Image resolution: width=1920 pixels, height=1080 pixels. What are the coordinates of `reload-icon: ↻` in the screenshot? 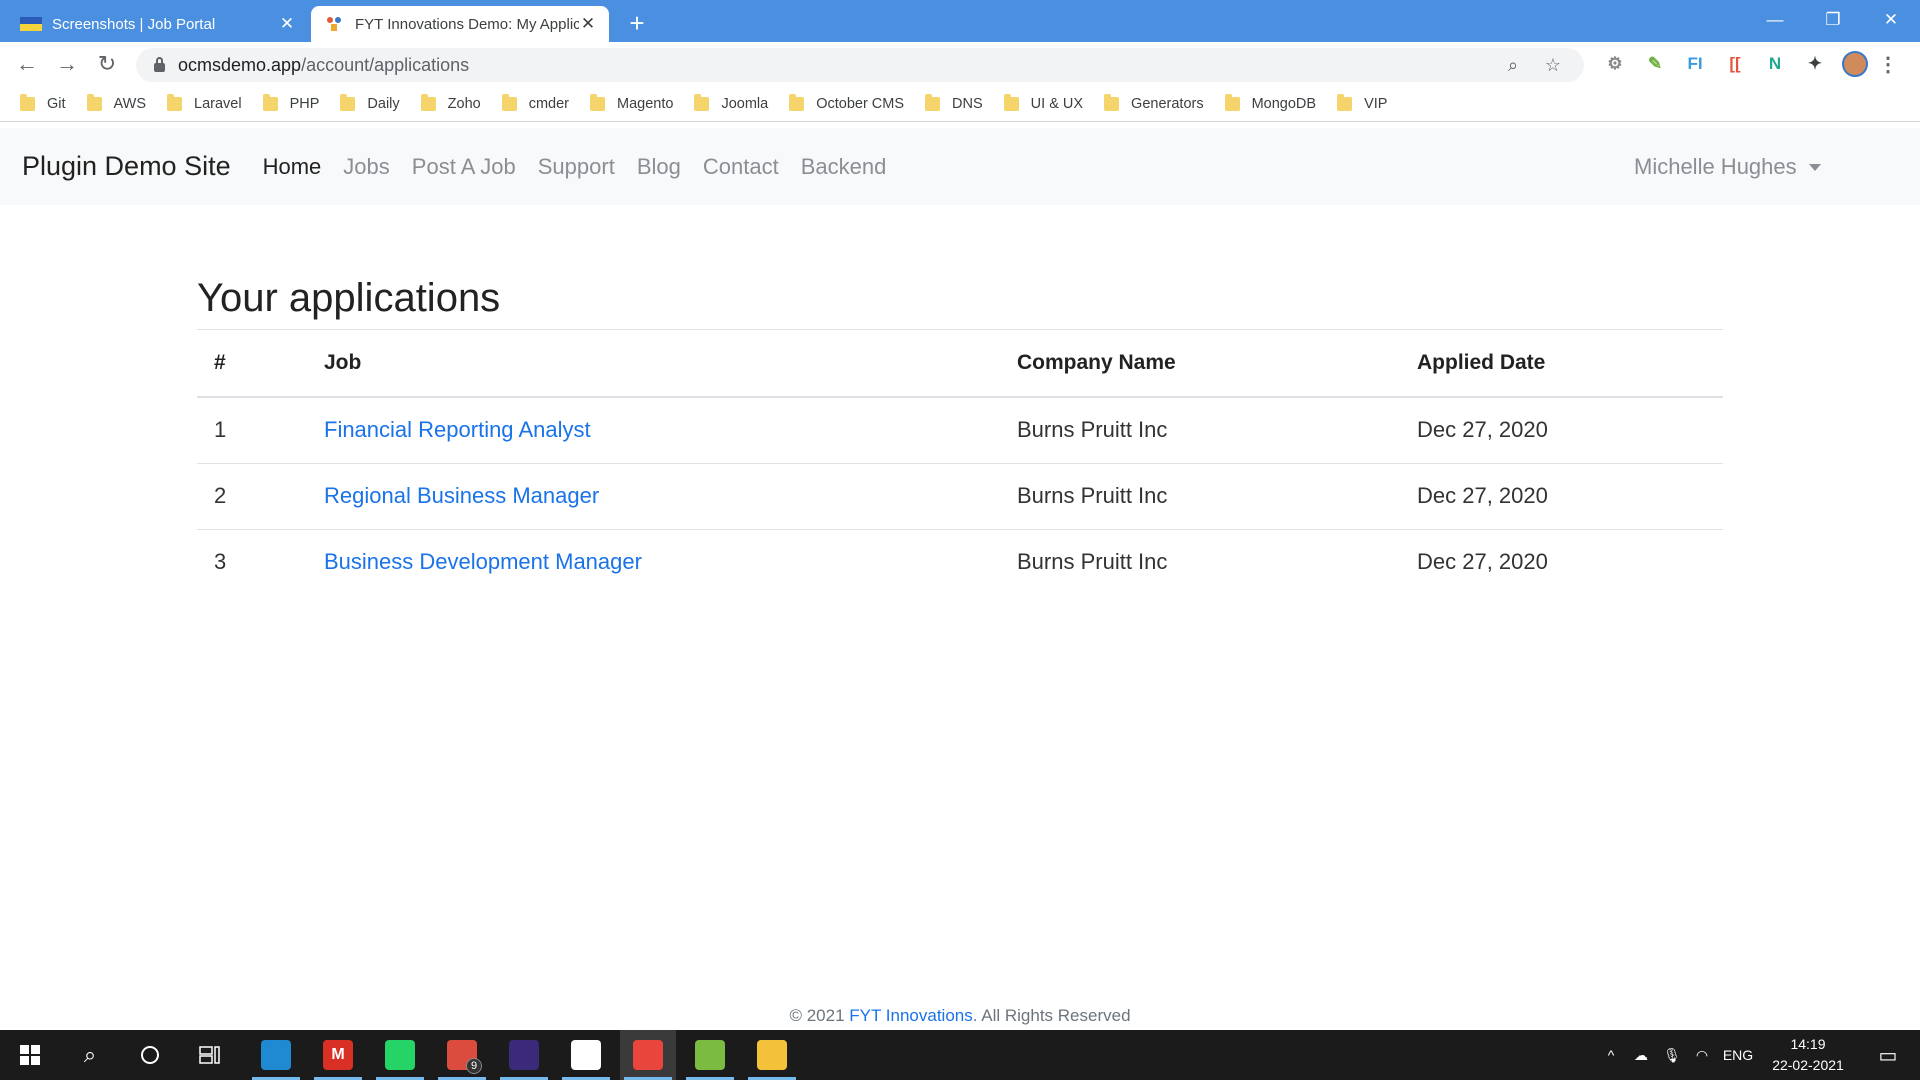 It's located at (107, 64).